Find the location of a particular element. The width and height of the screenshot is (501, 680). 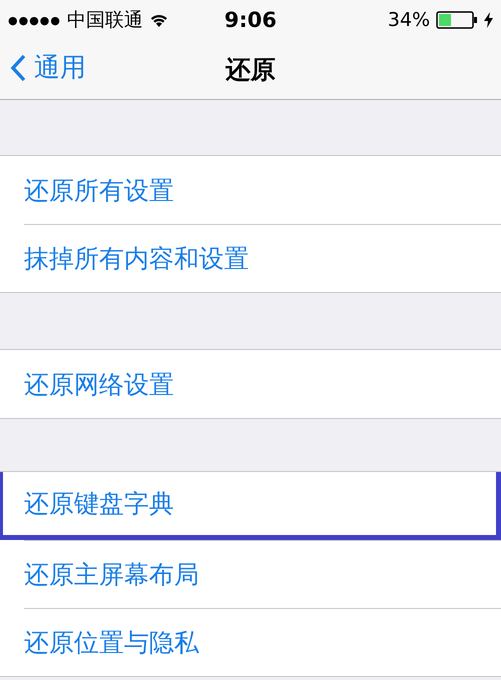

settings-row: 还原主屏幕布局 is located at coordinates (262, 574).